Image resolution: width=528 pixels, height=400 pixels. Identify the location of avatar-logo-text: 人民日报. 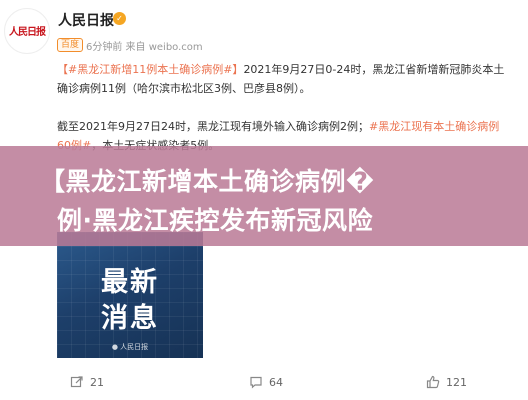
(27, 32).